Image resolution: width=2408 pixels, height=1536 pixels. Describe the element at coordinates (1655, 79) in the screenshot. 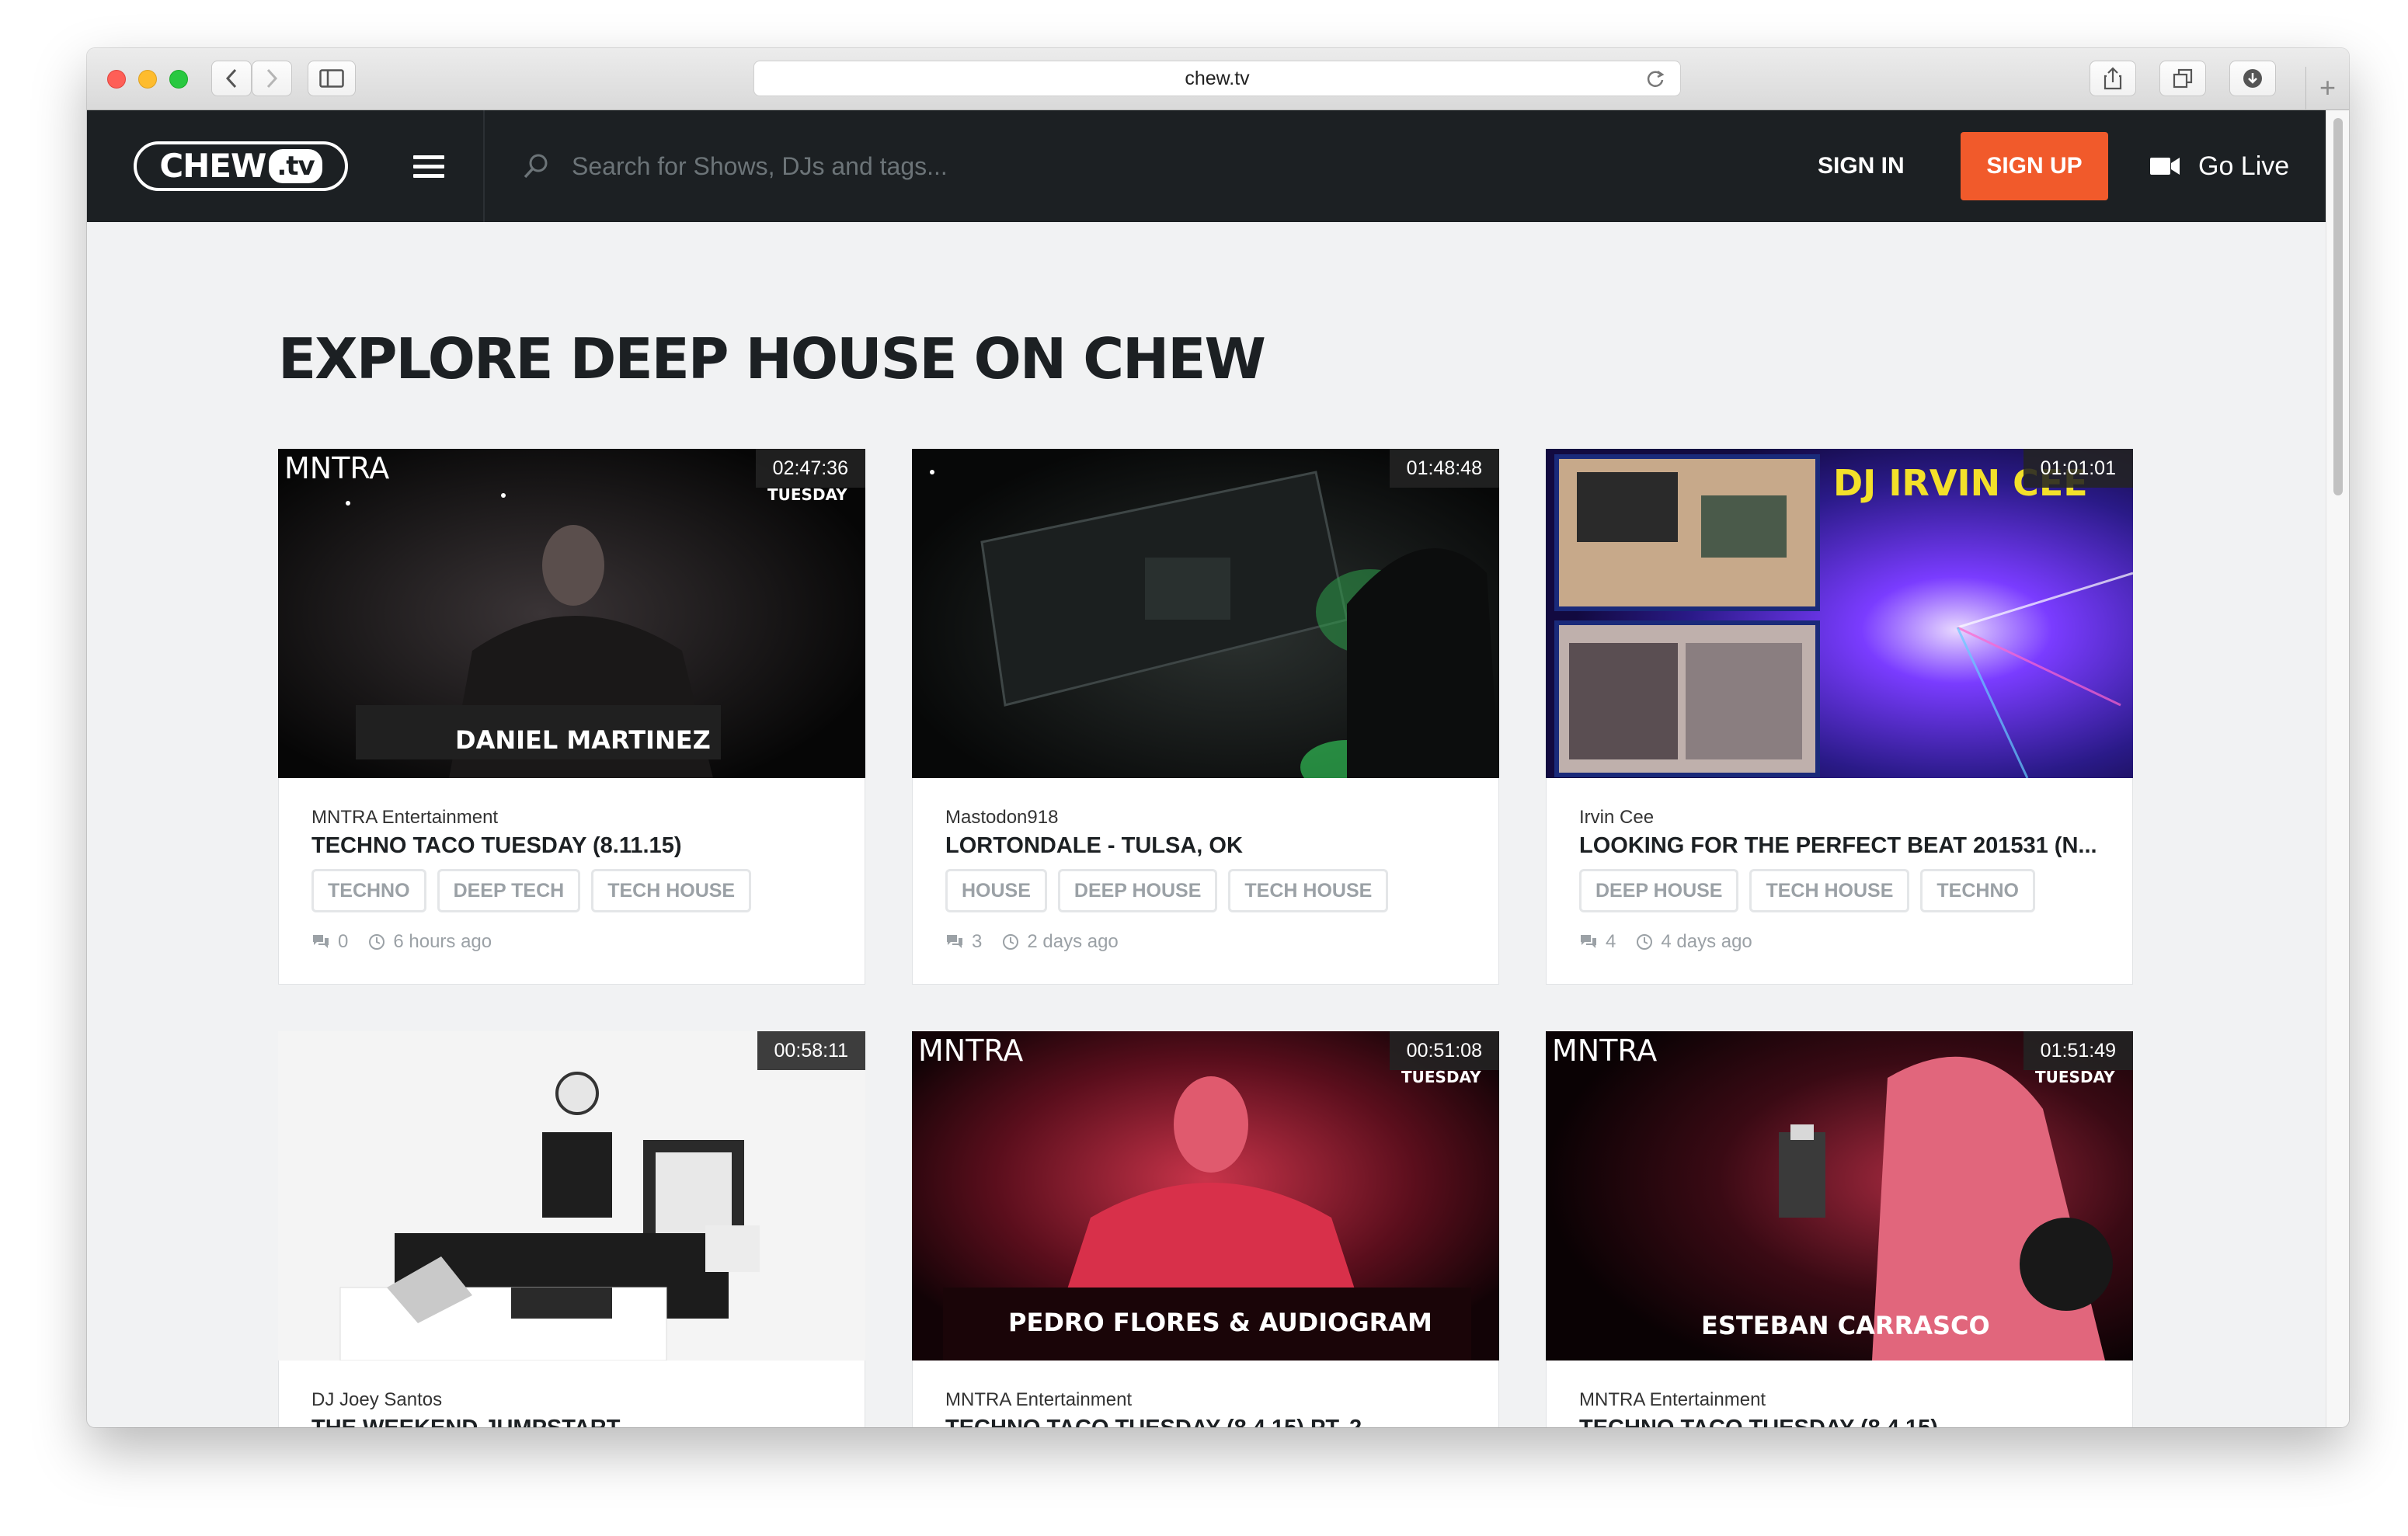

I see `reload-icon` at that location.